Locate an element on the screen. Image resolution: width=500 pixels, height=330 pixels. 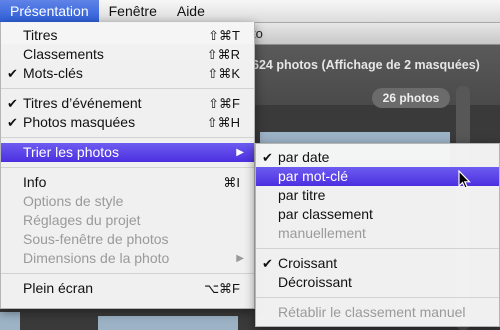
menu-presentation: Présentation is located at coordinates (49, 11).